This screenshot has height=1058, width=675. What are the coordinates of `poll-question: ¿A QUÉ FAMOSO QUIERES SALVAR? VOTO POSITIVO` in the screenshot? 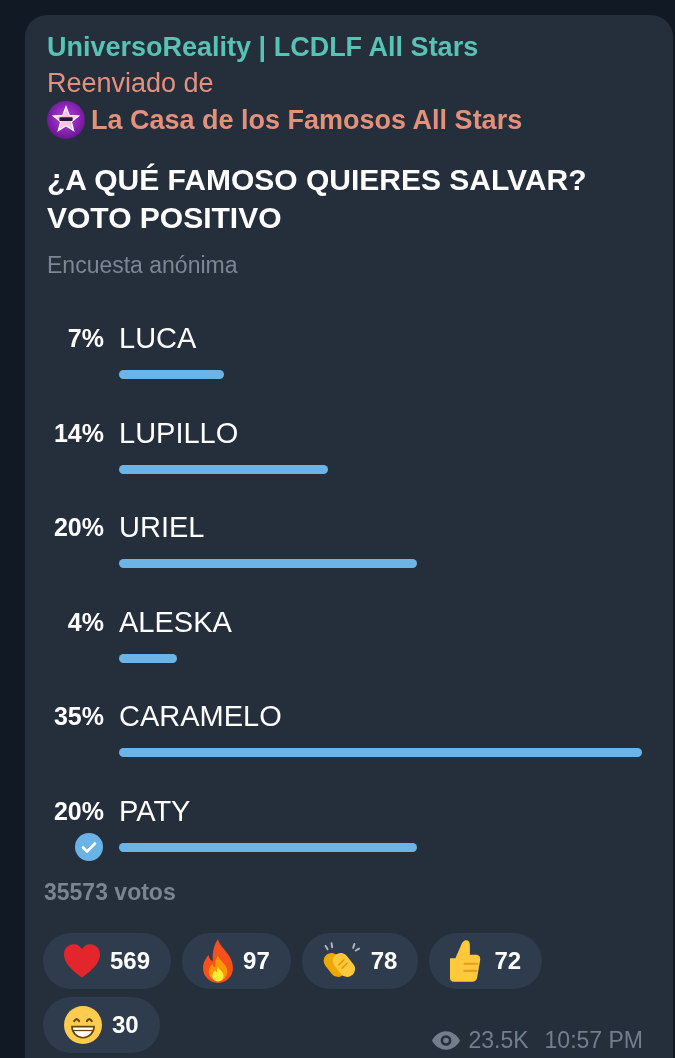 It's located at (317, 199).